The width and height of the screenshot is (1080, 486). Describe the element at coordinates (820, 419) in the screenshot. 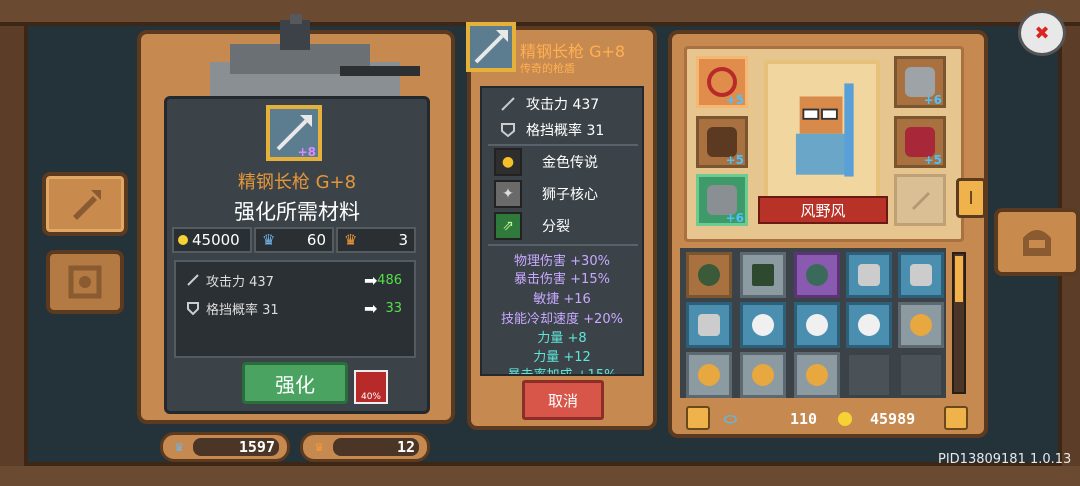

I see `currency-bar: ⬭ 110 45989` at that location.